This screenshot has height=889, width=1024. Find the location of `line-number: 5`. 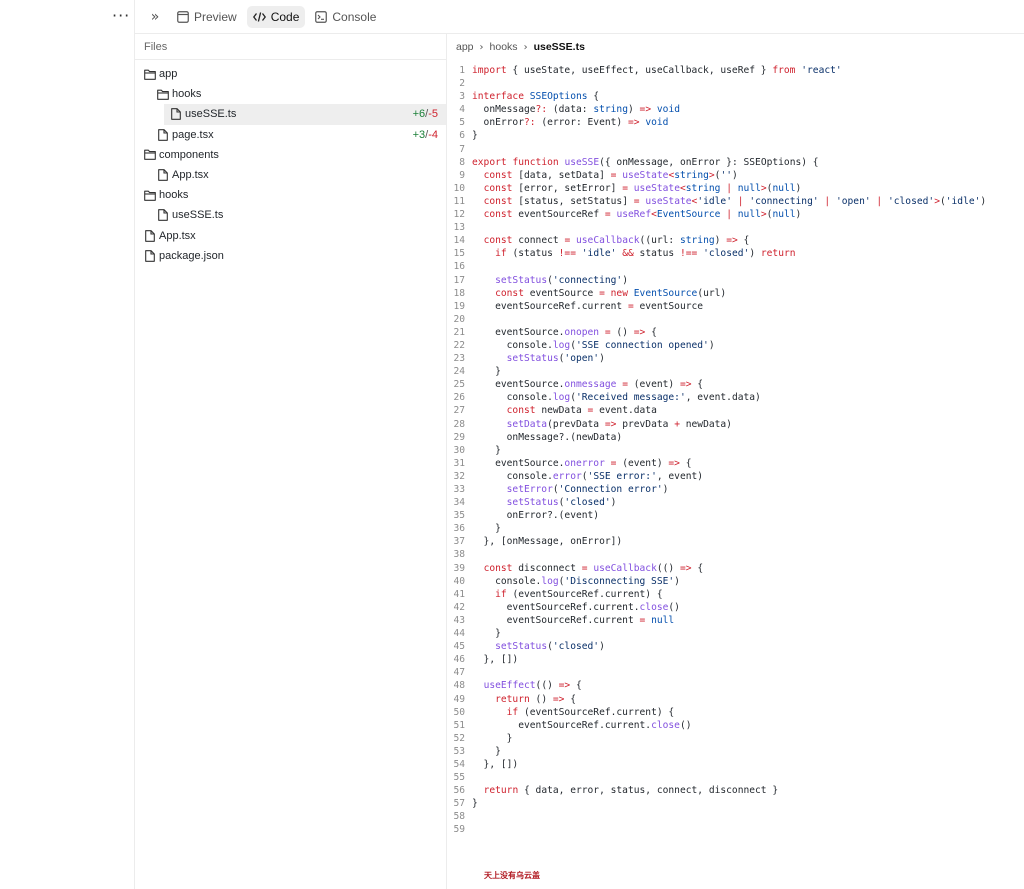

line-number: 5 is located at coordinates (462, 123).